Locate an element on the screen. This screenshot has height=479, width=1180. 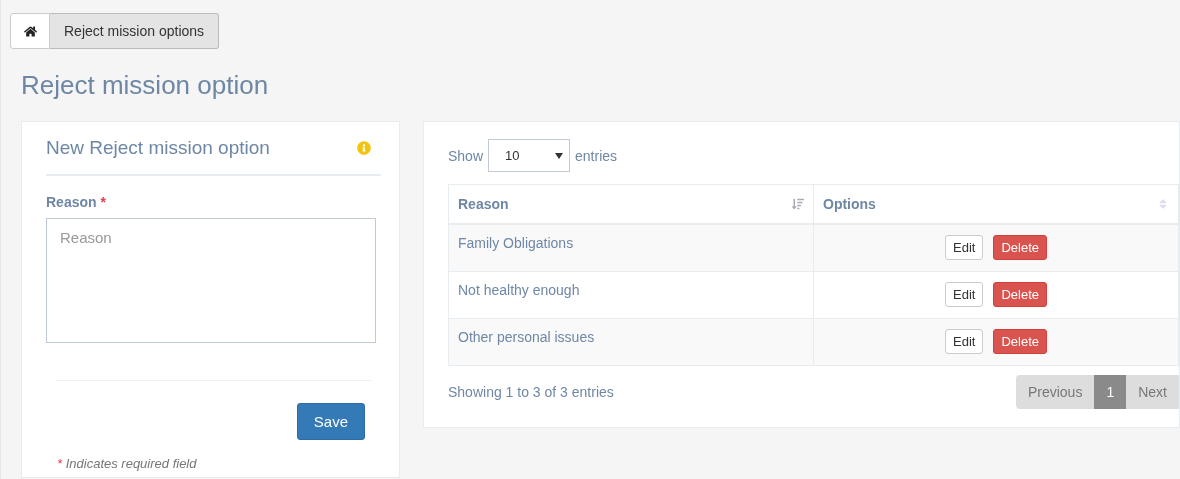
required-note: * Indicates required field is located at coordinates (127, 463).